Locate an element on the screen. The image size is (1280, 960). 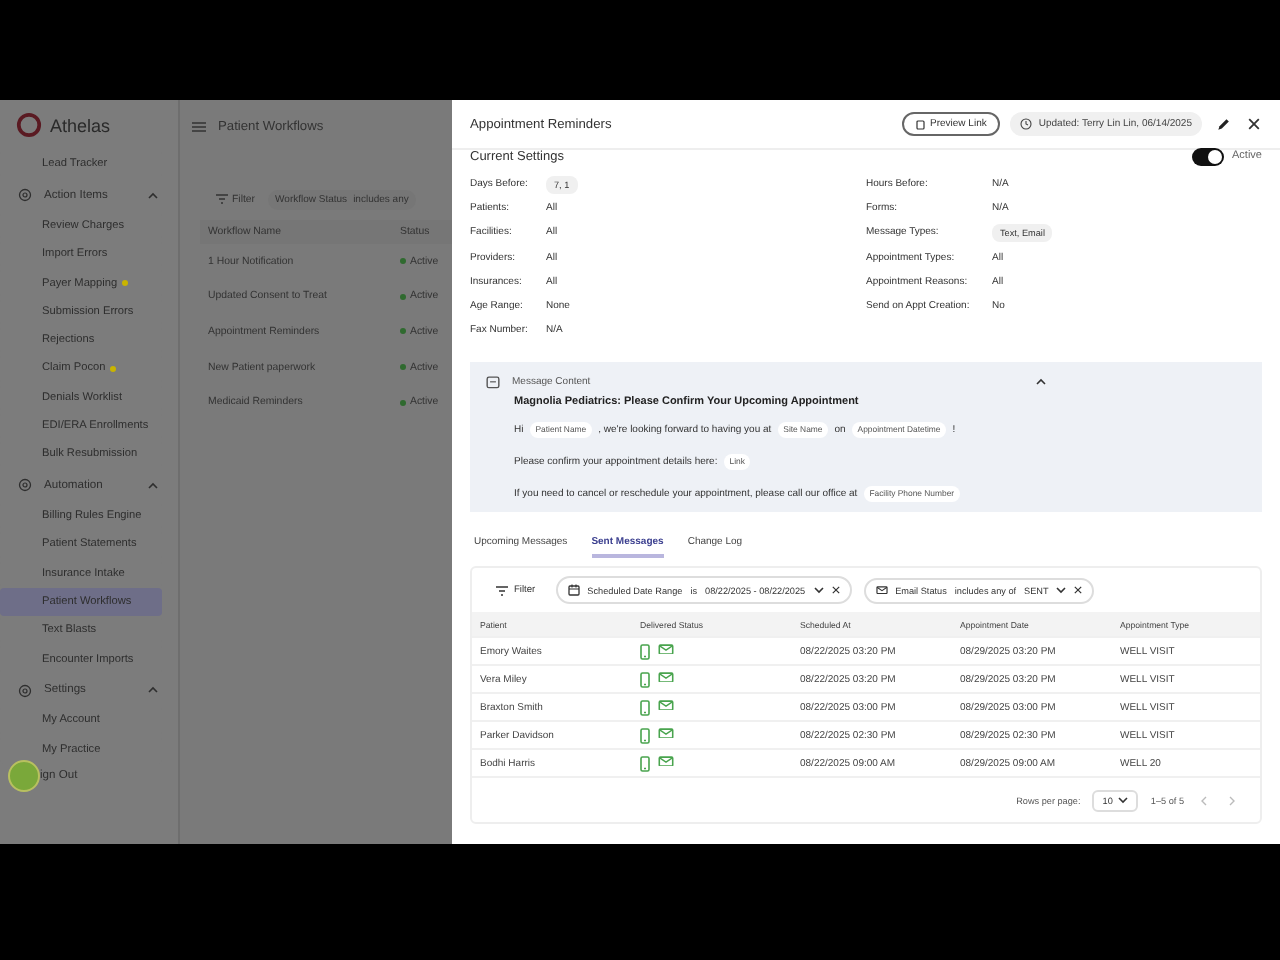
menu-icon is located at coordinates (199, 126).